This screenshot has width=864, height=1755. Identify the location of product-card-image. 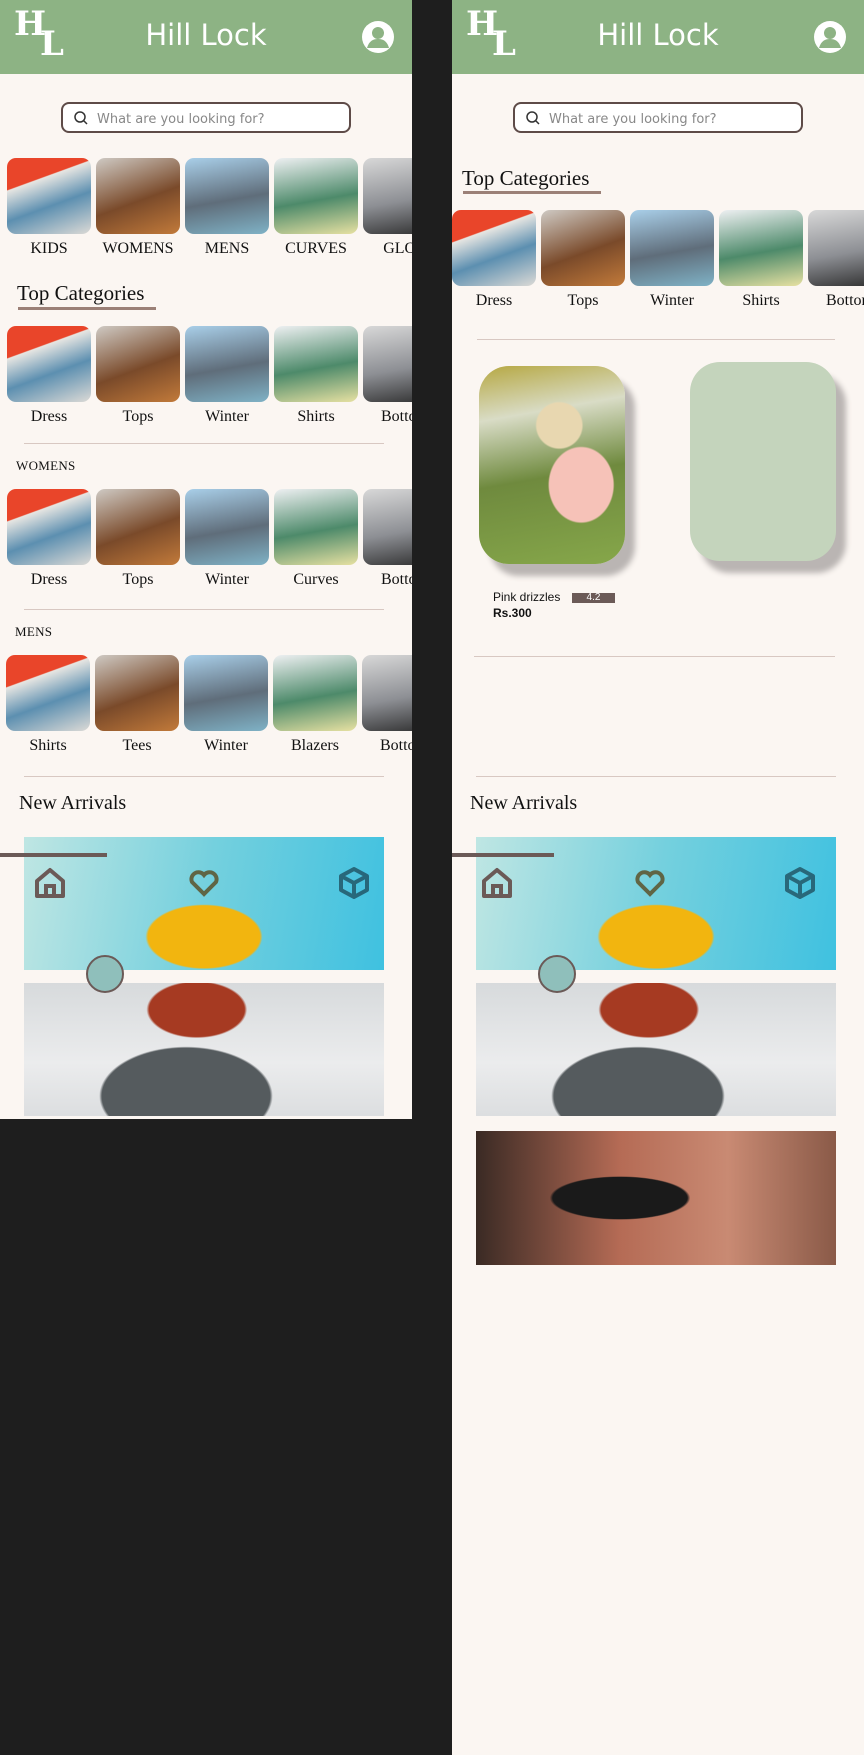
(552, 465).